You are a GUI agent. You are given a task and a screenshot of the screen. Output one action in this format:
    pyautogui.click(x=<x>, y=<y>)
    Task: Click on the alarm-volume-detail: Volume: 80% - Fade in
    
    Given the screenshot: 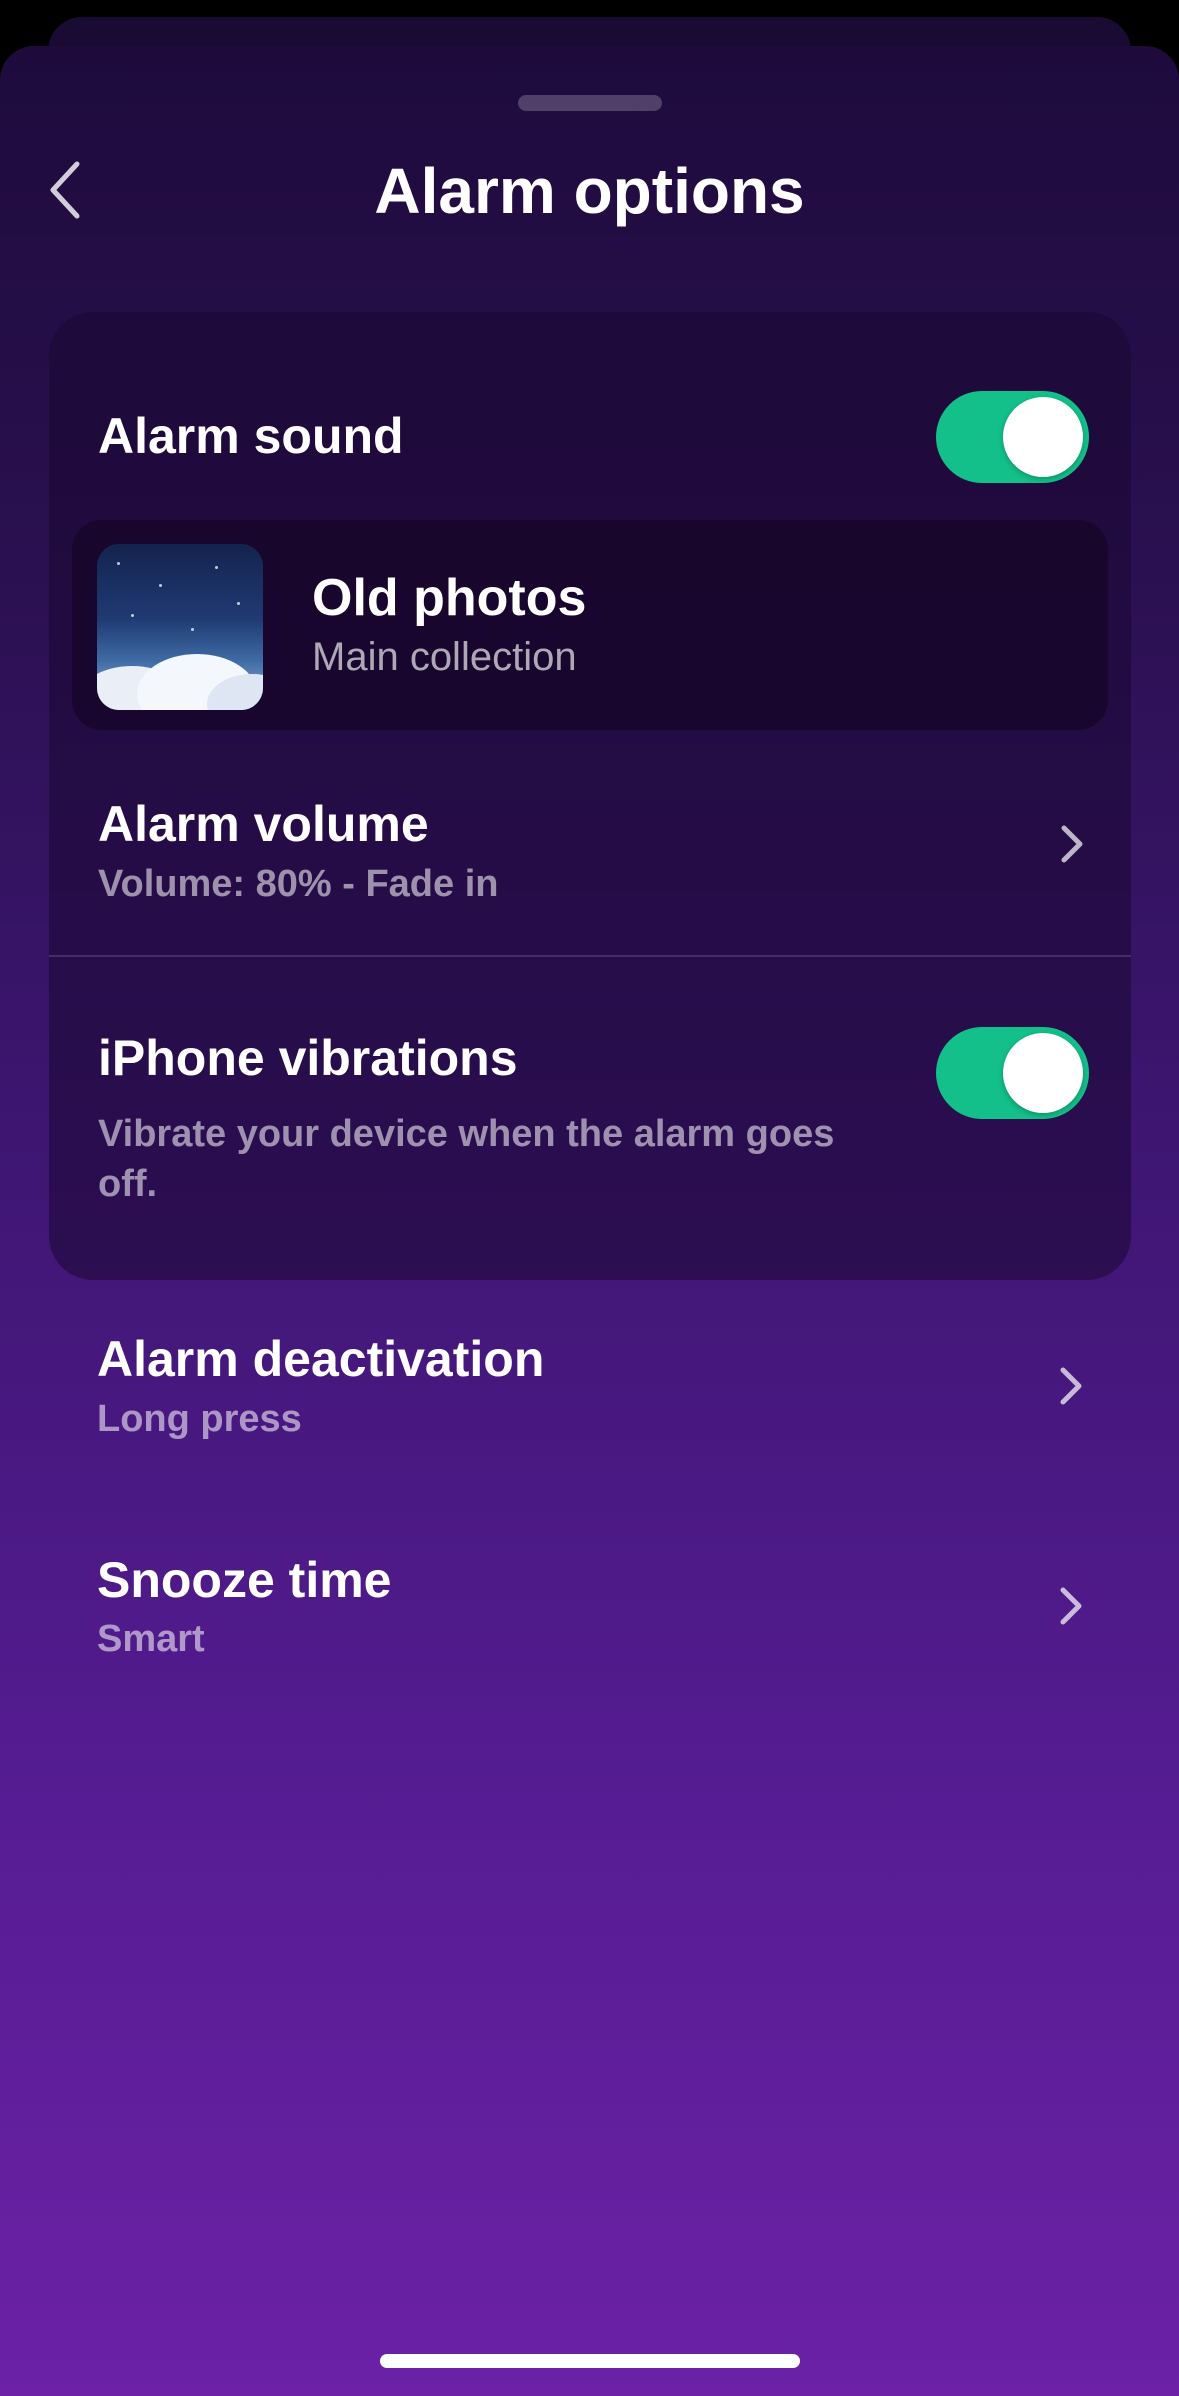 What is the action you would take?
    pyautogui.click(x=298, y=884)
    